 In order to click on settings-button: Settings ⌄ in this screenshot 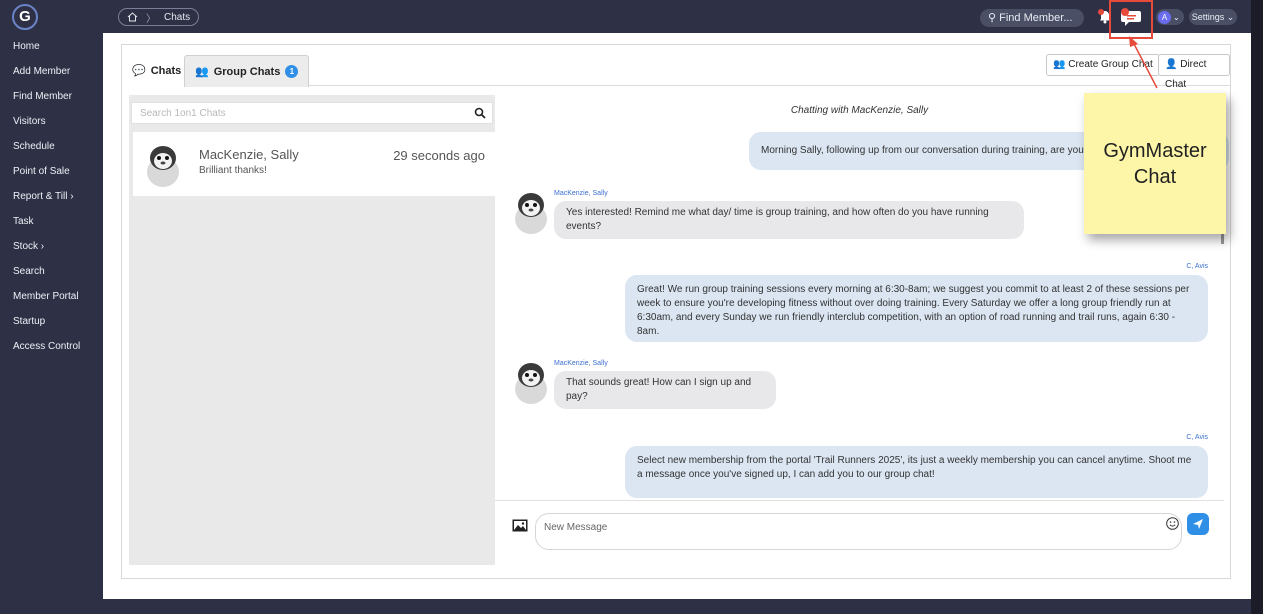, I will do `click(1213, 17)`.